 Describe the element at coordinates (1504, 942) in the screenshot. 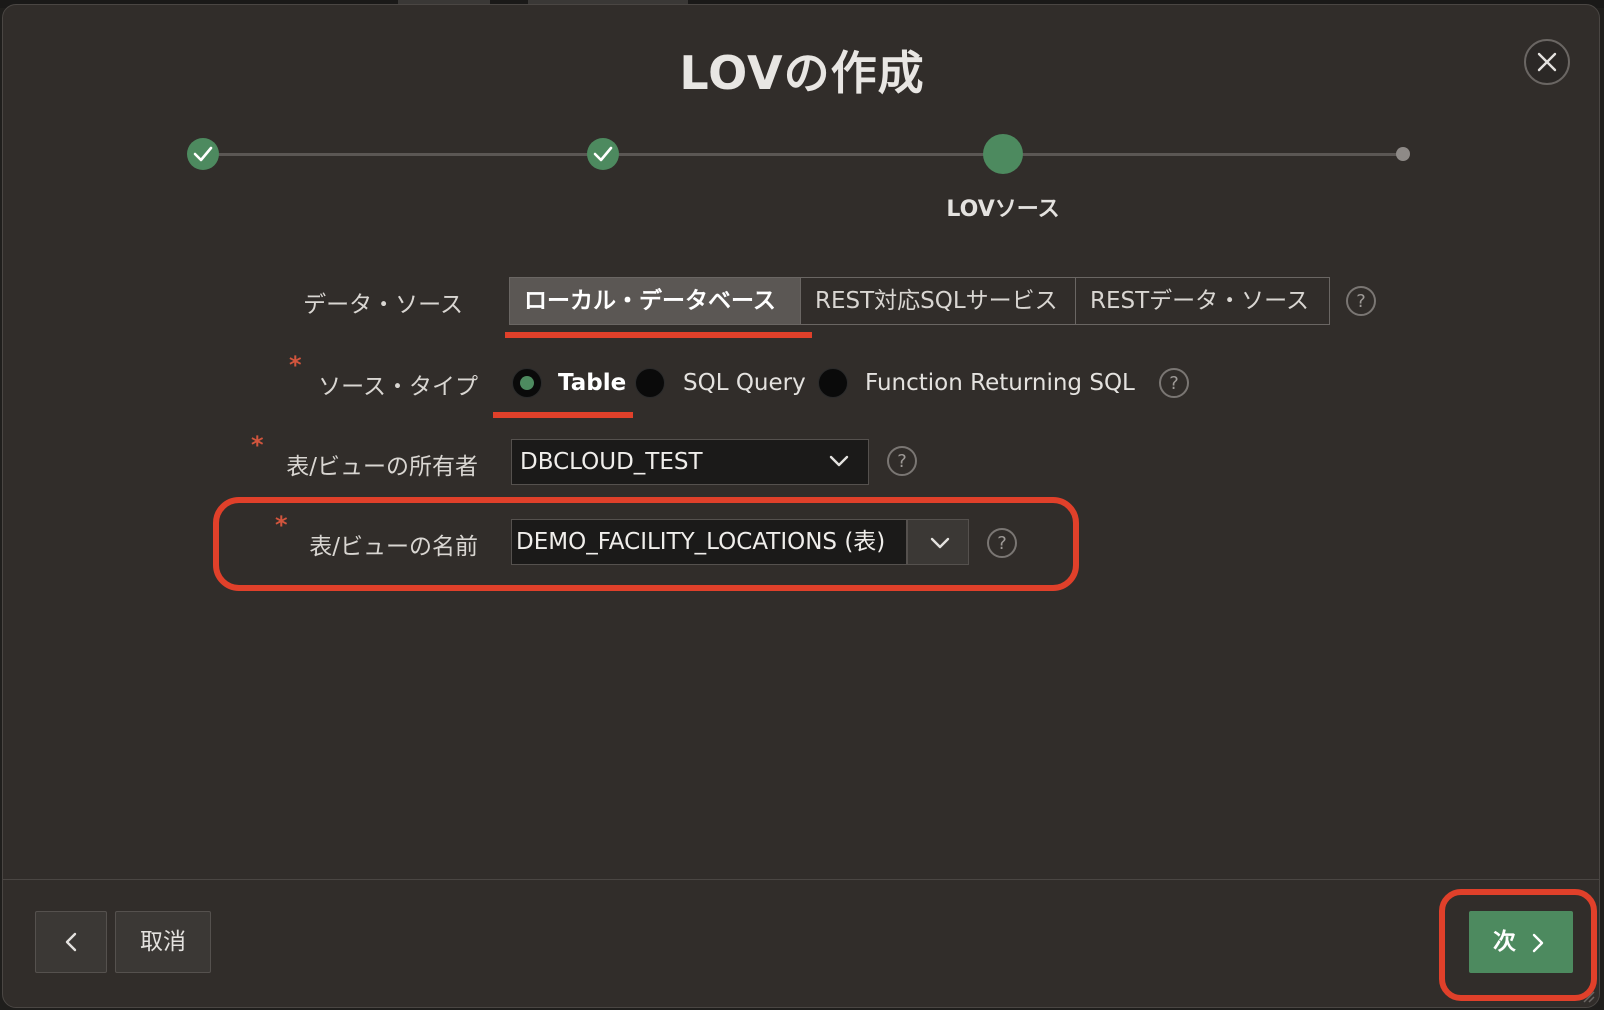

I see `next-button-label: 次` at that location.